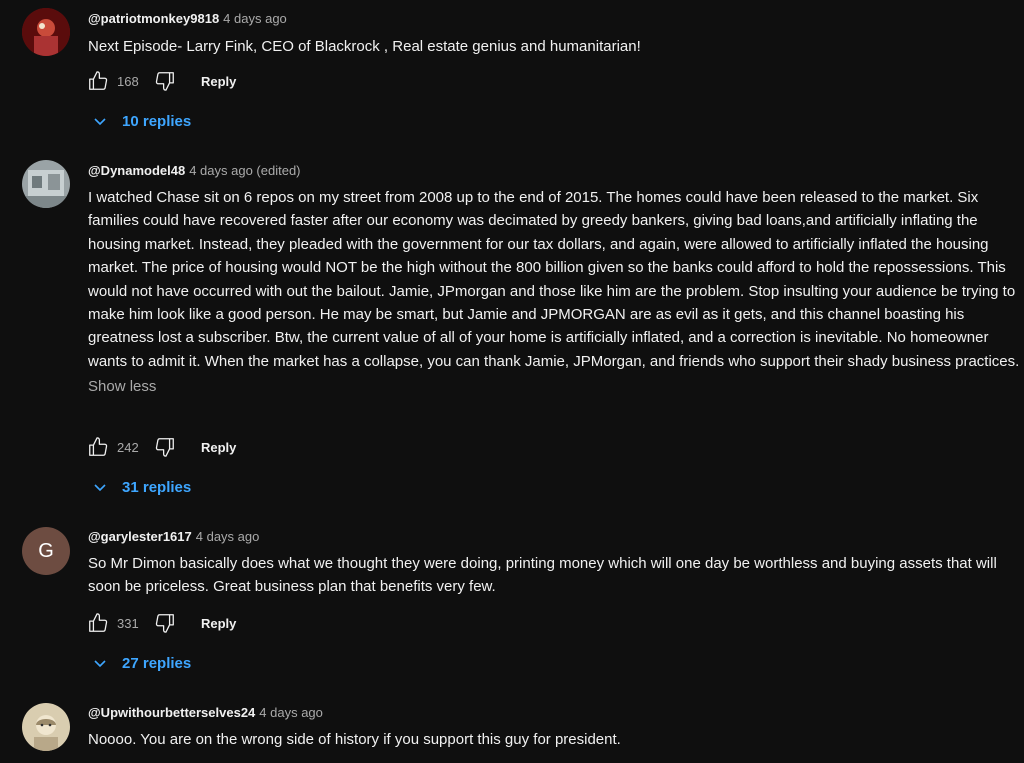  Describe the element at coordinates (128, 623) in the screenshot. I see `like-count: 331` at that location.